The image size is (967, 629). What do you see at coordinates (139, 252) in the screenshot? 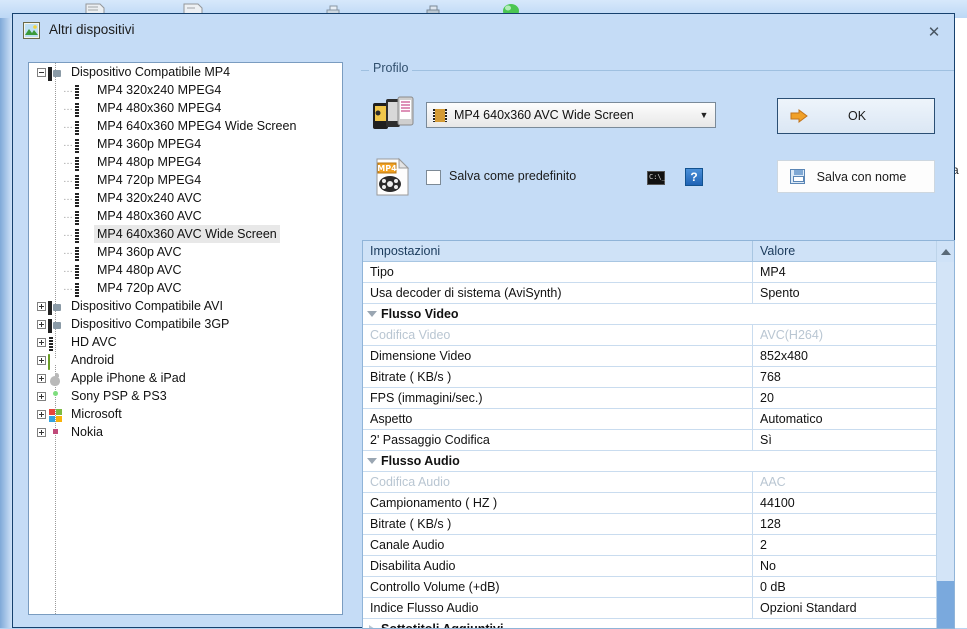
I see `tree-item-label: MP4 360p AVC` at bounding box center [139, 252].